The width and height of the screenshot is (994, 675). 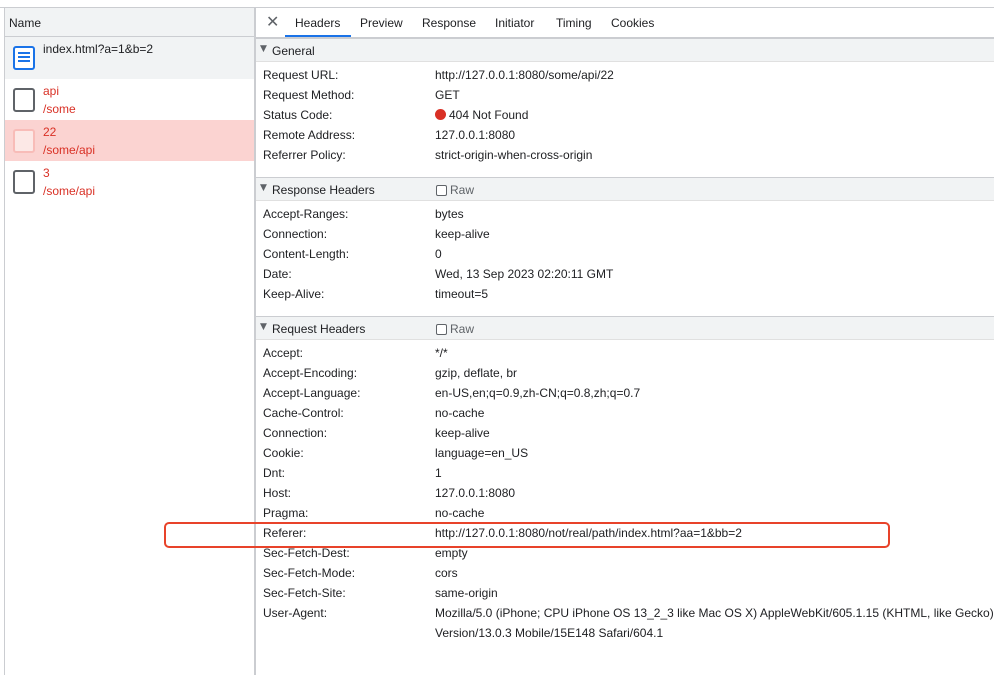 What do you see at coordinates (294, 294) in the screenshot?
I see `header-key: Keep-Alive:` at bounding box center [294, 294].